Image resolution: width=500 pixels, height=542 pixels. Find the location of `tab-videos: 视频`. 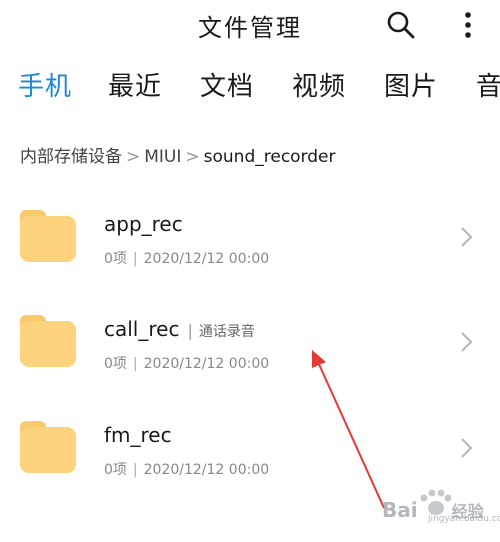

tab-videos: 视频 is located at coordinates (319, 84).